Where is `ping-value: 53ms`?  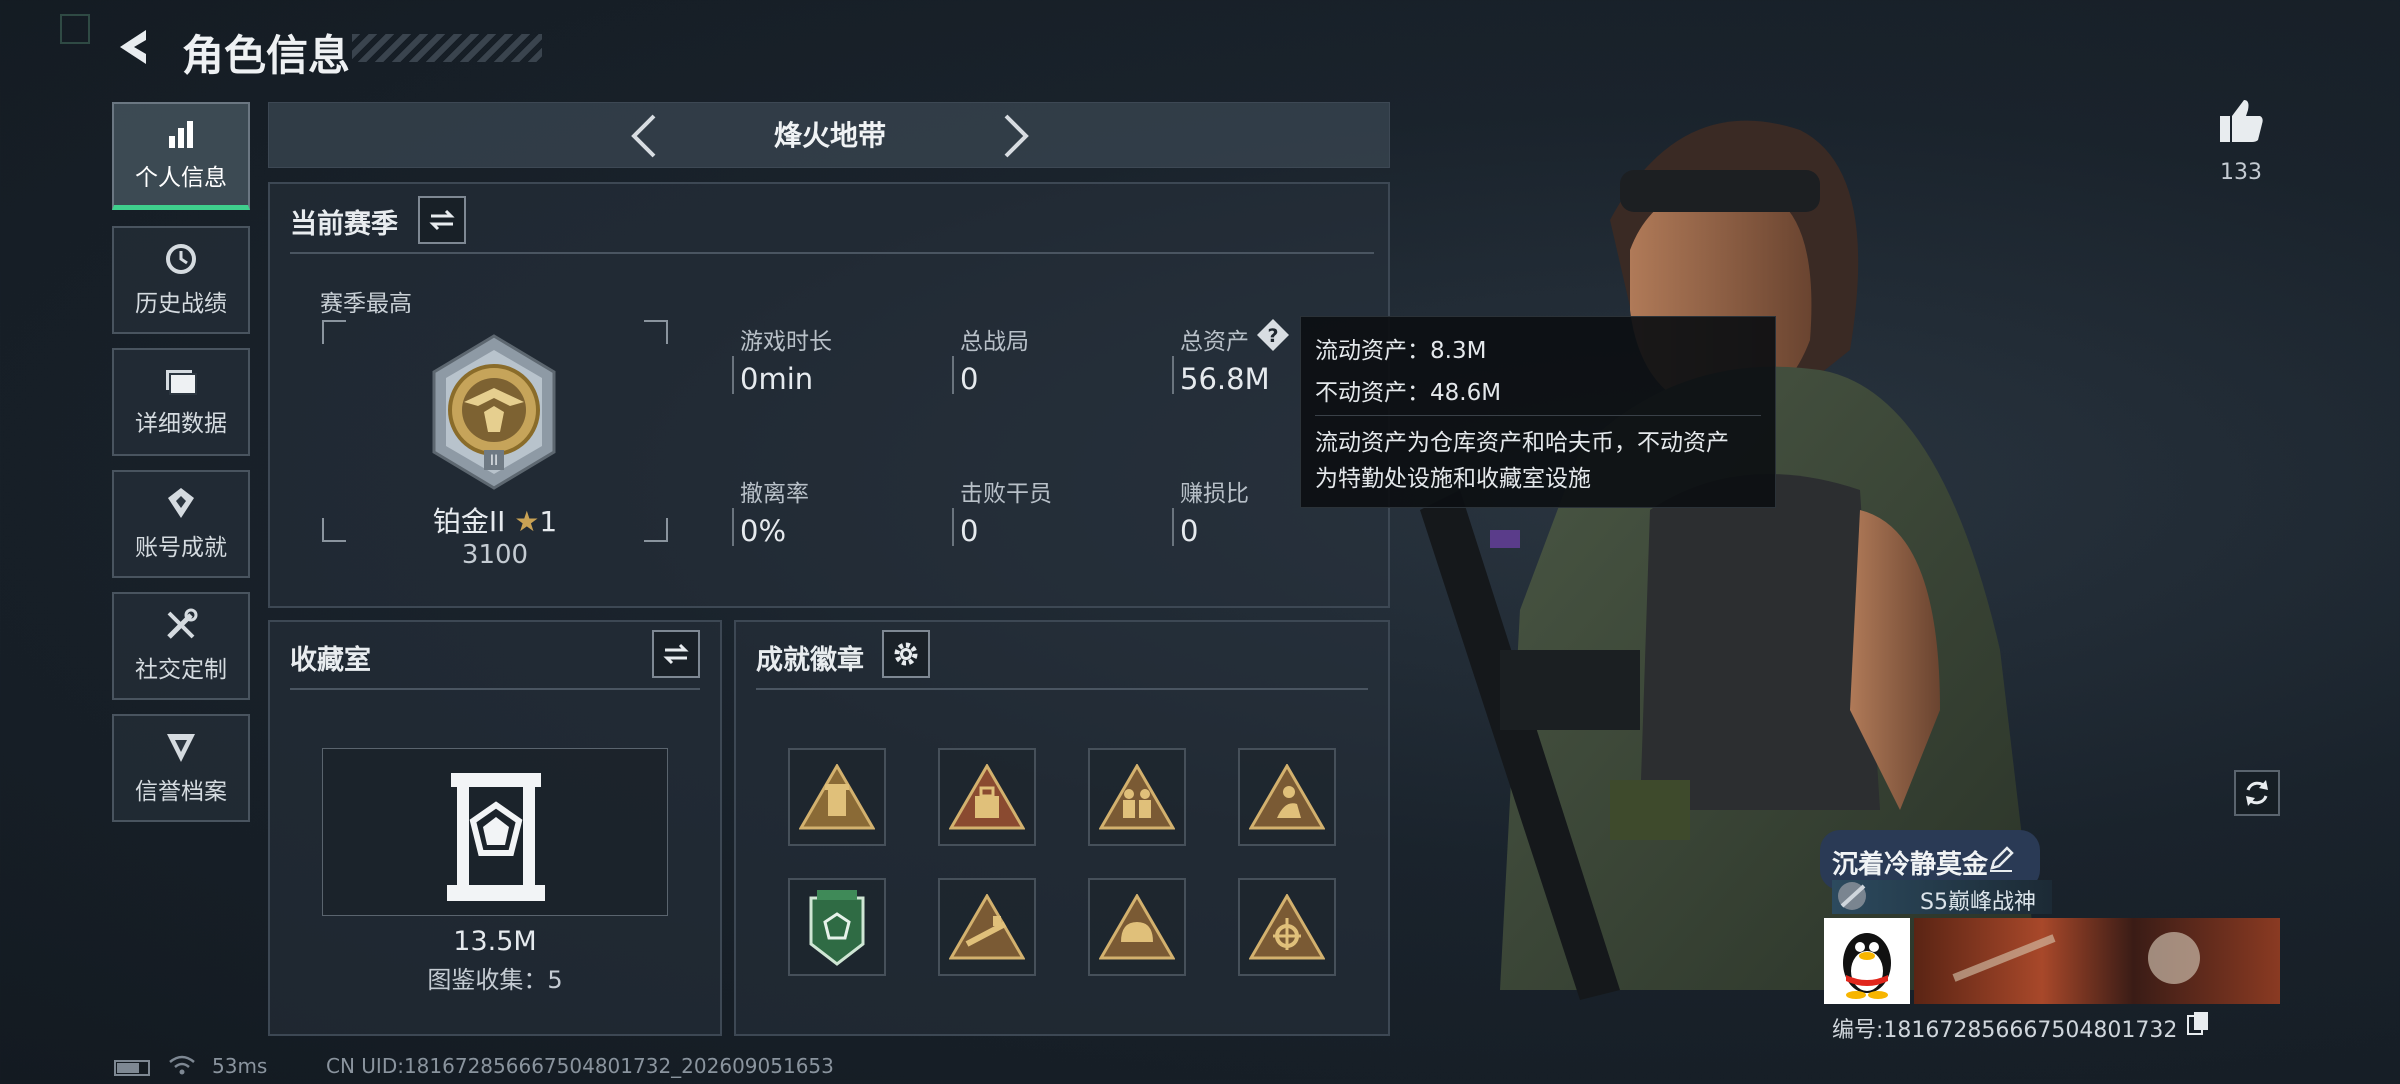
ping-value: 53ms is located at coordinates (240, 1066).